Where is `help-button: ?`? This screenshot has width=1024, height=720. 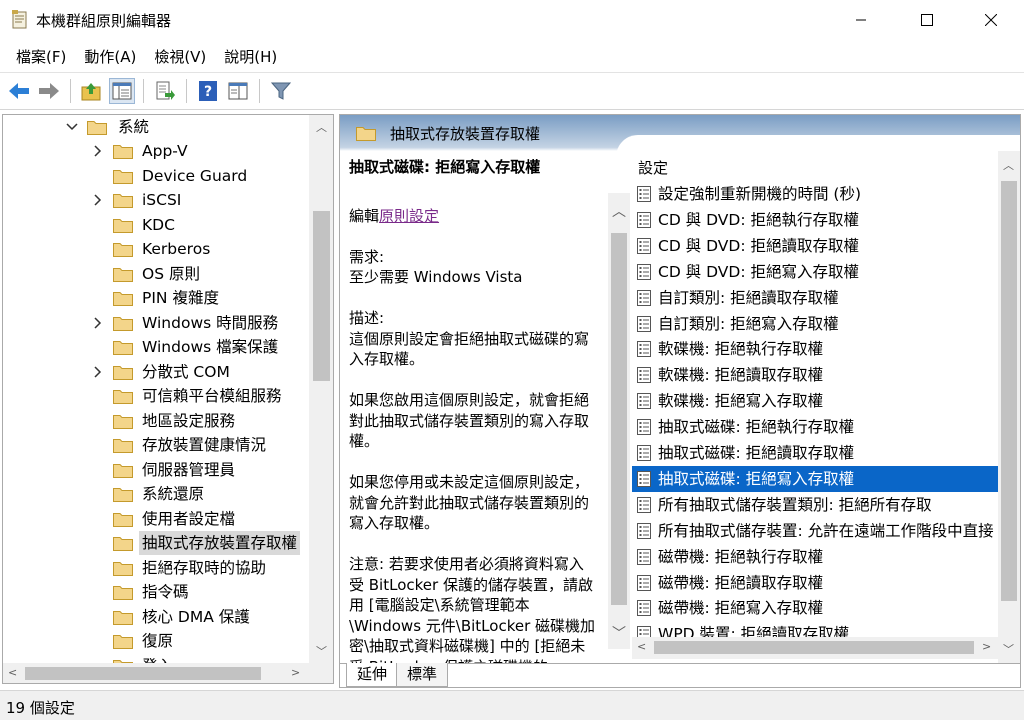
help-button: ? is located at coordinates (208, 91).